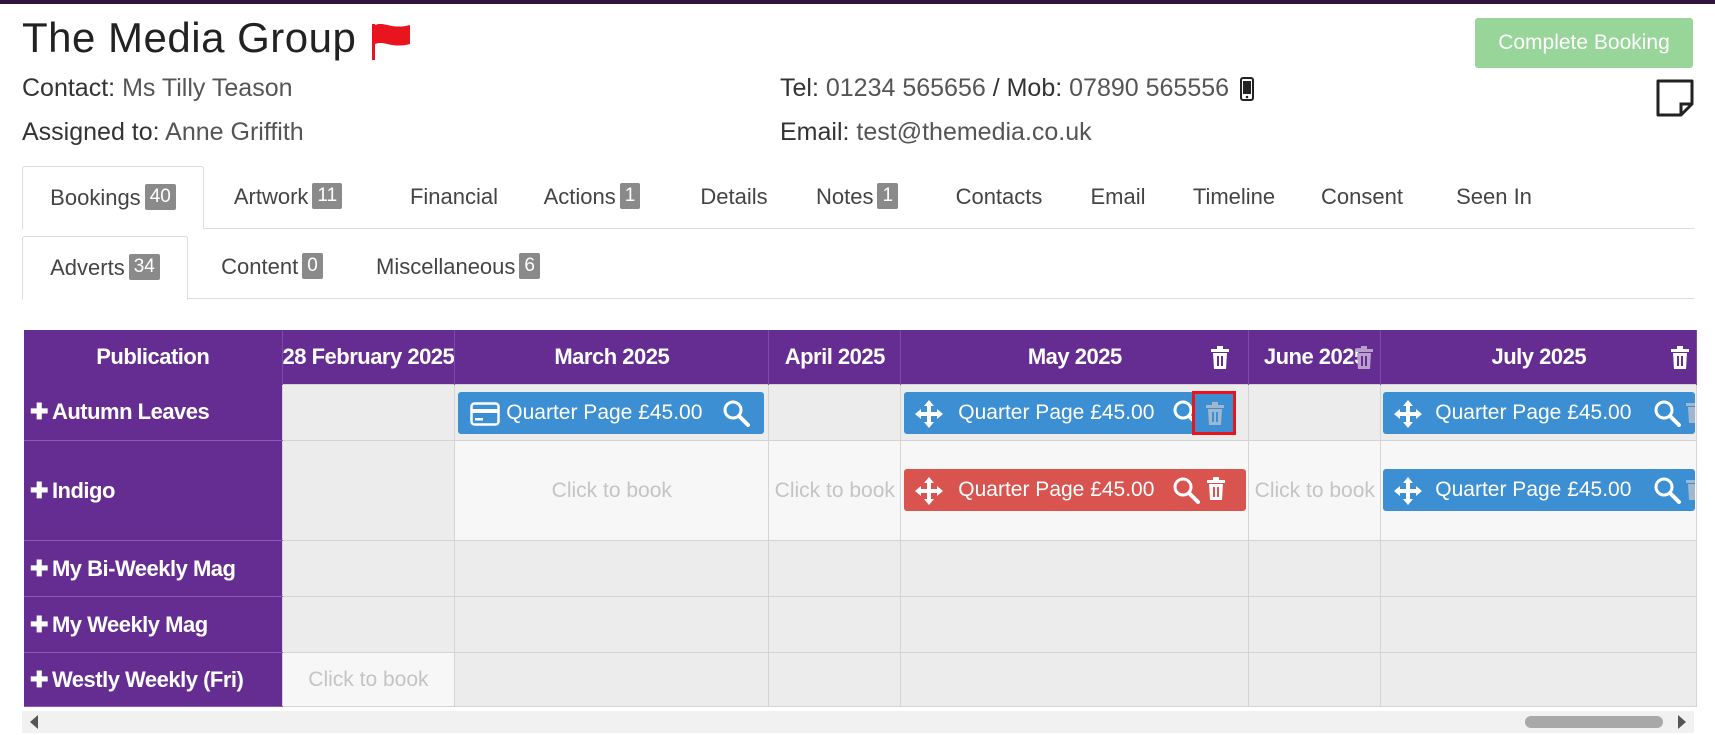 This screenshot has width=1715, height=735. I want to click on publication-autumn-leaves: ✚ Autumn Leaves, so click(153, 412).